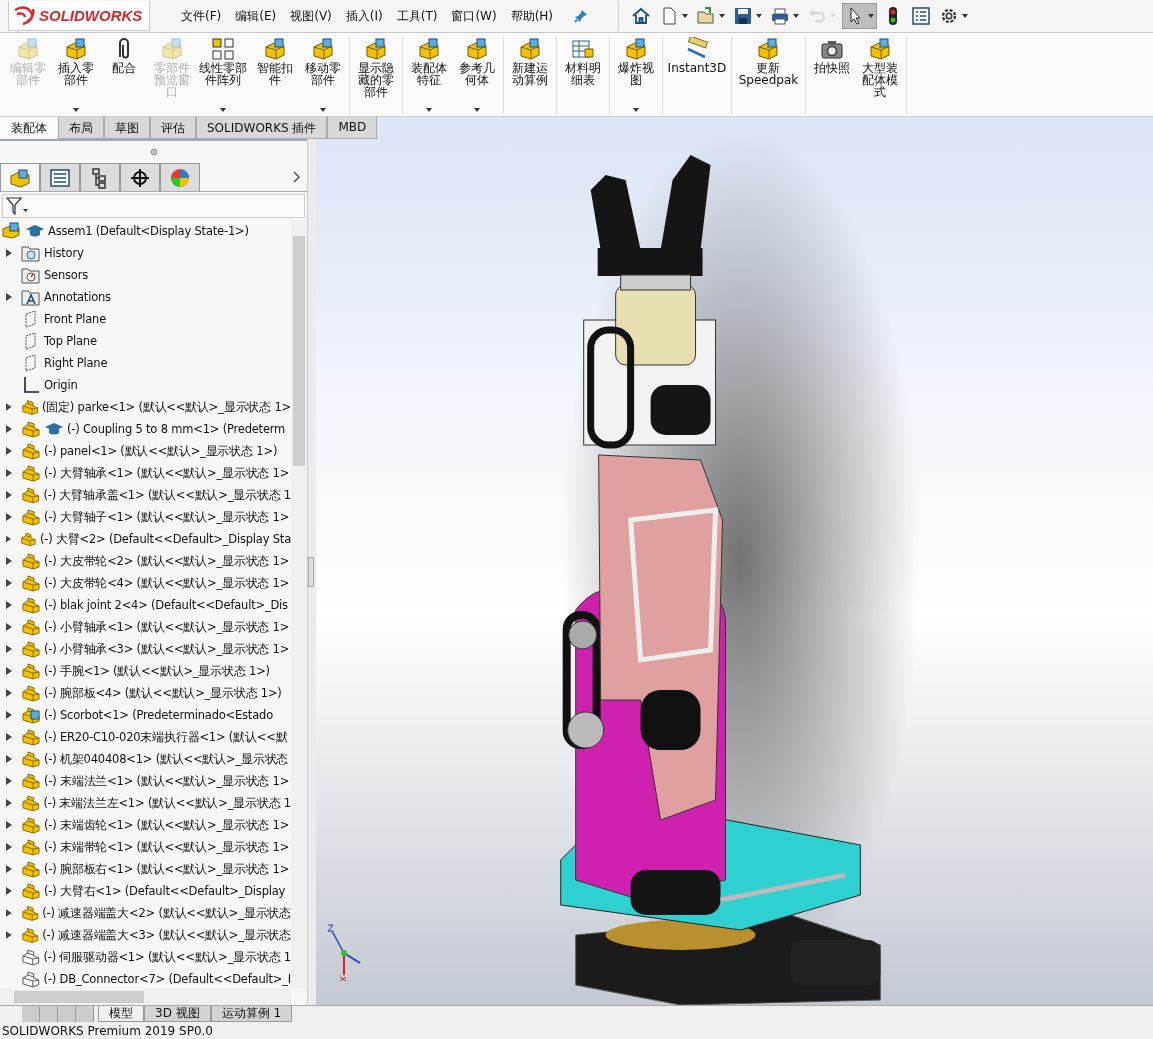  I want to click on panel-grip-icon, so click(153, 152).